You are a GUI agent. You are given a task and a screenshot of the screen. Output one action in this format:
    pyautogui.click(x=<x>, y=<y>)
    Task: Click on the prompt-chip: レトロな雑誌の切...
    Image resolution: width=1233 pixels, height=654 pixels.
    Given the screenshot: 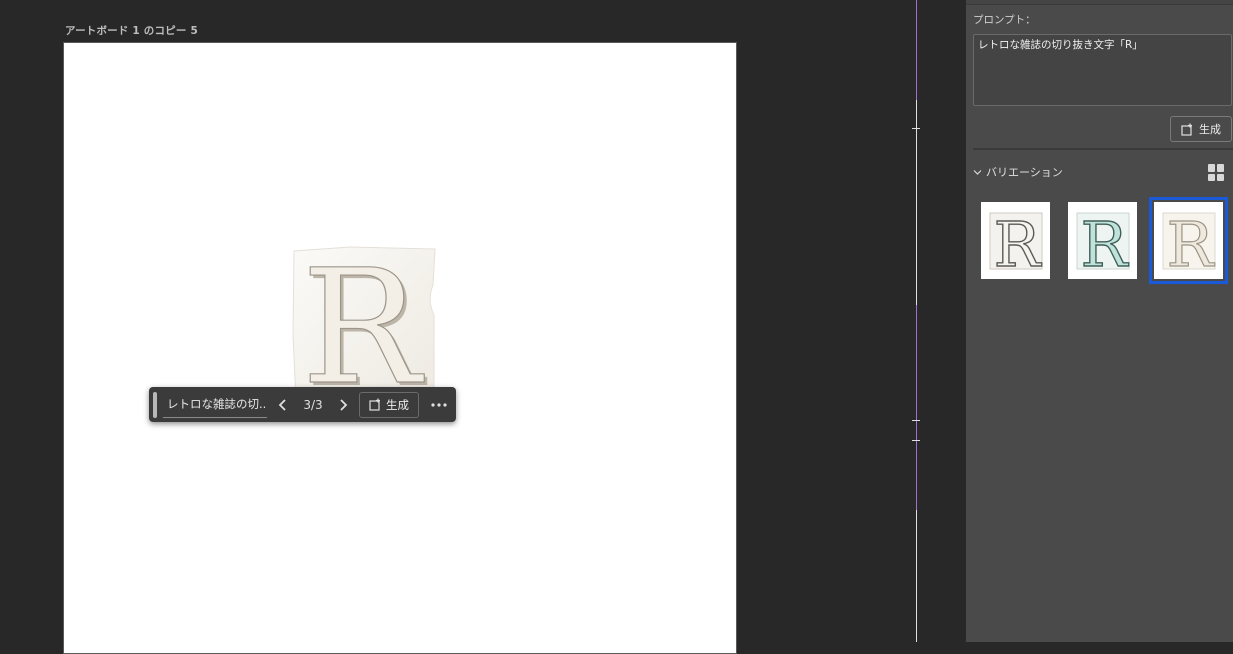 What is the action you would take?
    pyautogui.click(x=215, y=405)
    